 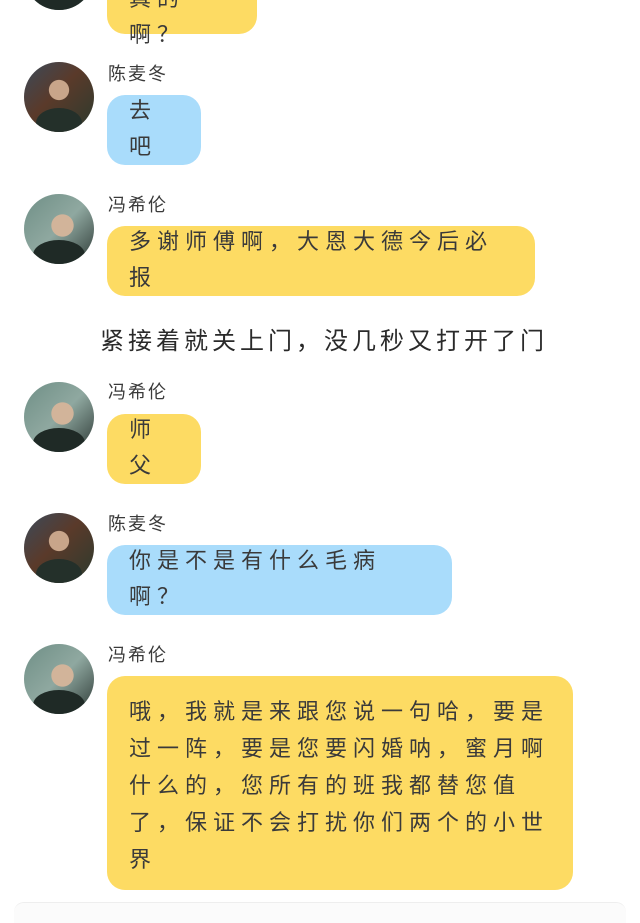 I want to click on chat-bubble: 师父, so click(x=154, y=449).